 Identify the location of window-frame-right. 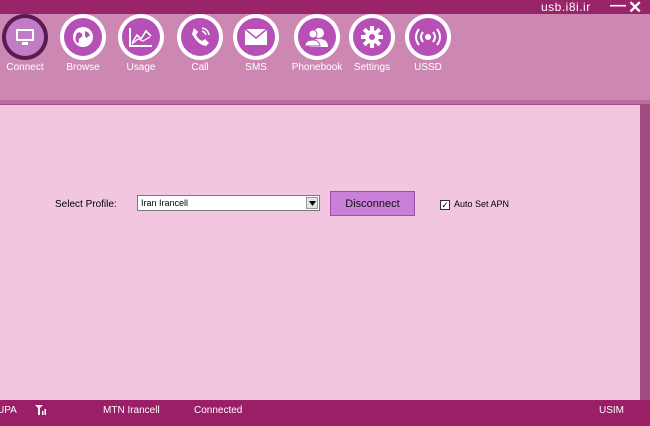
(645, 252).